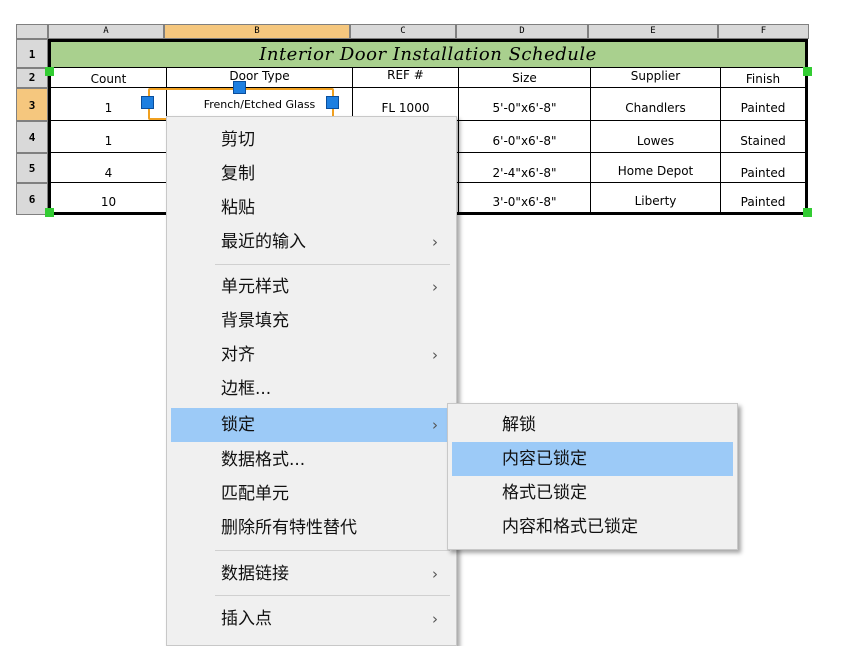 The height and width of the screenshot is (646, 850). I want to click on menu-item-label: 剪切, so click(238, 140).